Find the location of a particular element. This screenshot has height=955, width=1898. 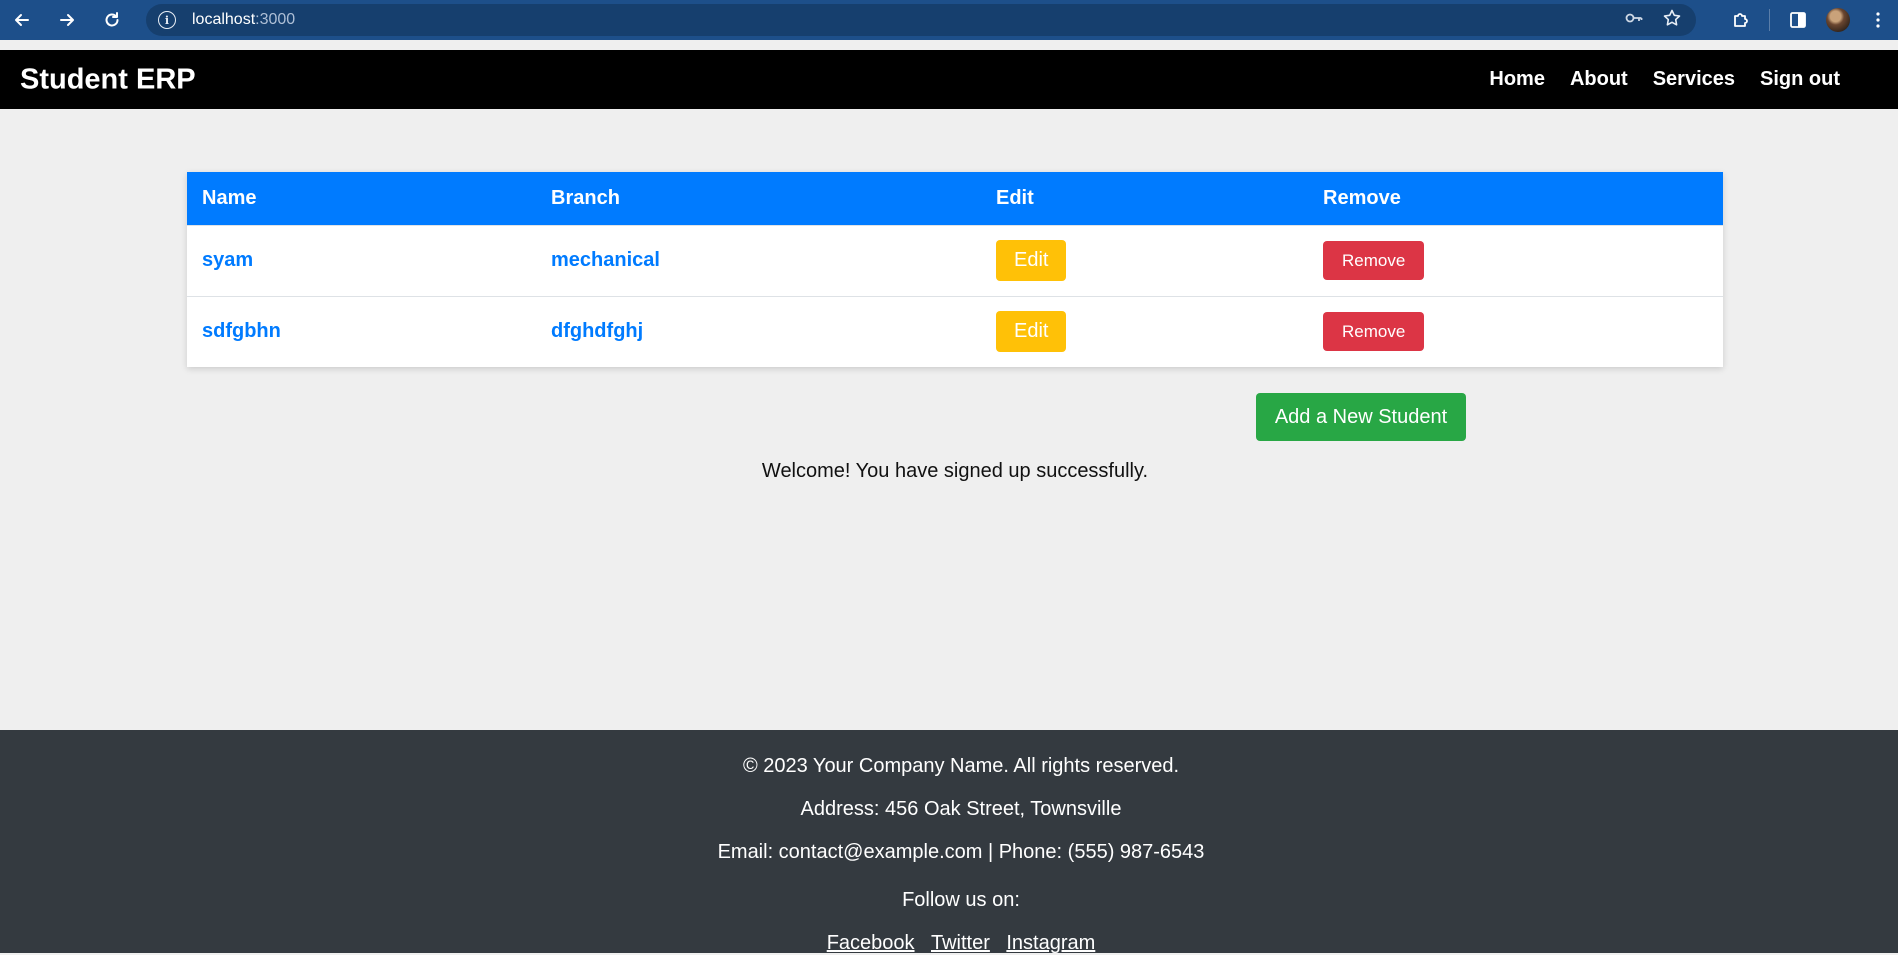

social-twitter-link: Twitter is located at coordinates (960, 943).